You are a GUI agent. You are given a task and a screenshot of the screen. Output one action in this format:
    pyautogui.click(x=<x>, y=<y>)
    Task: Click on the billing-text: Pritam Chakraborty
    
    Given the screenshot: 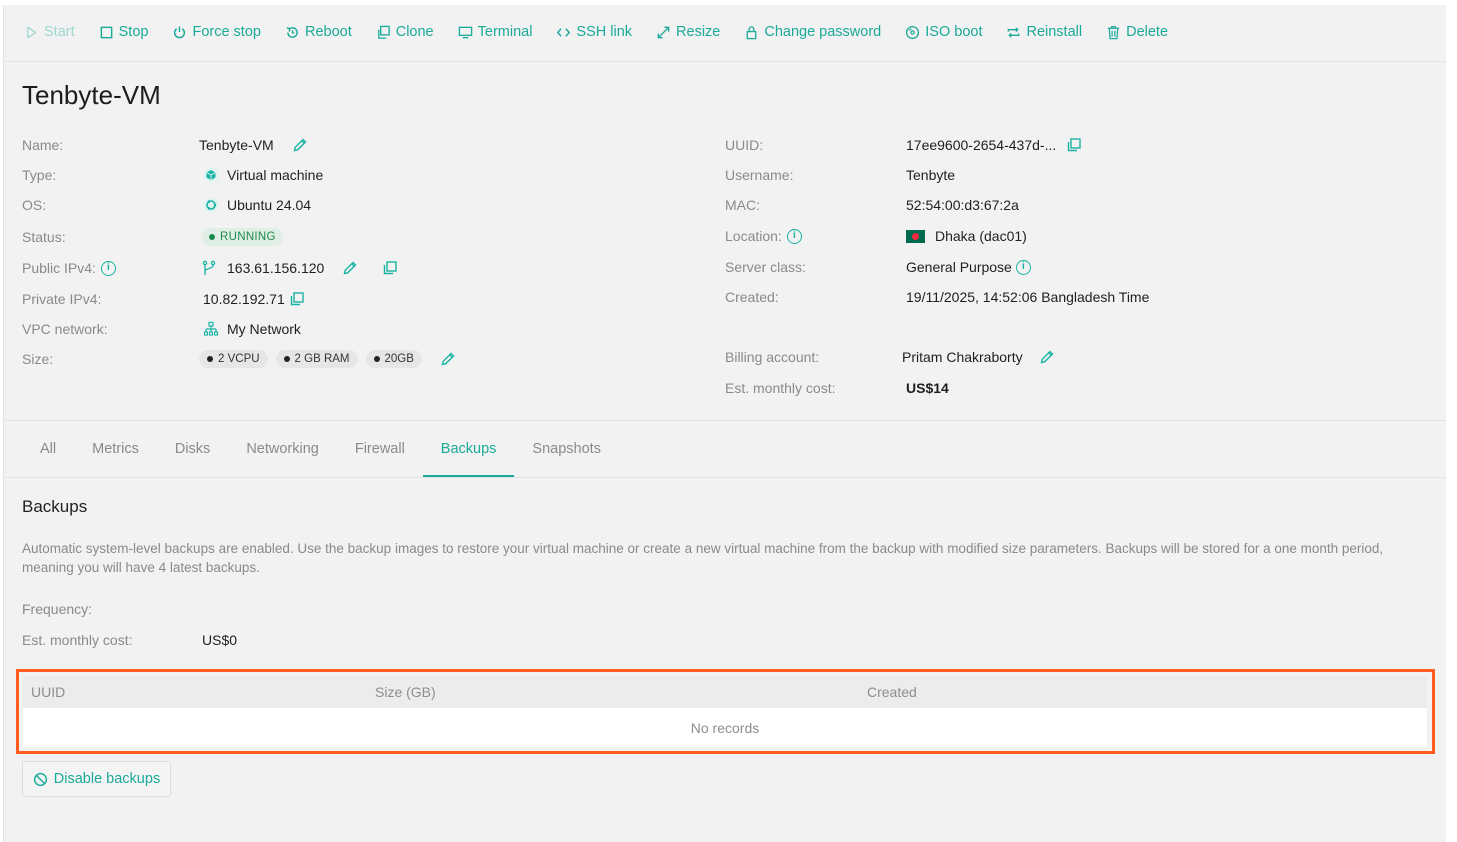 What is the action you would take?
    pyautogui.click(x=962, y=357)
    